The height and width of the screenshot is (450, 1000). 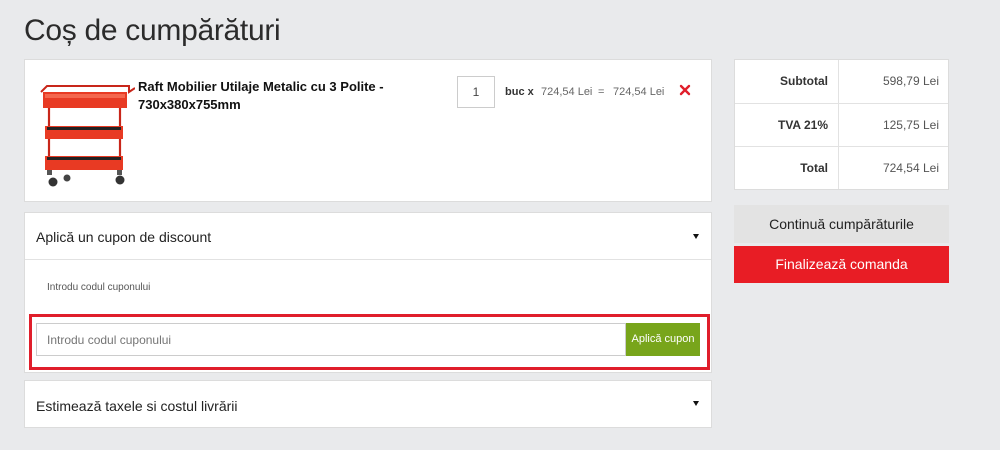 I want to click on red-tool-cart-image, so click(x=87, y=136).